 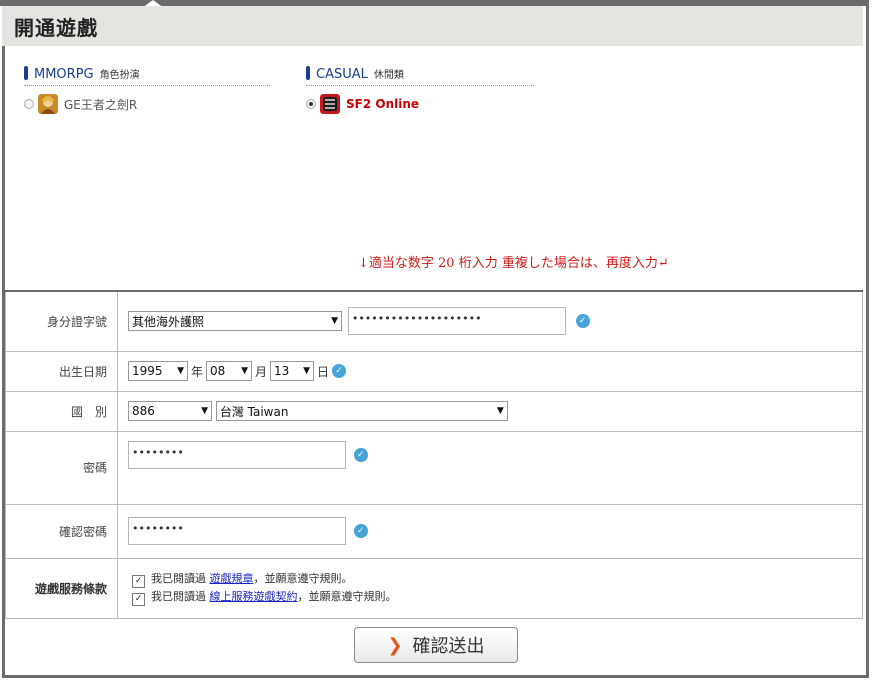 I want to click on sf2-game-icon, so click(x=330, y=104).